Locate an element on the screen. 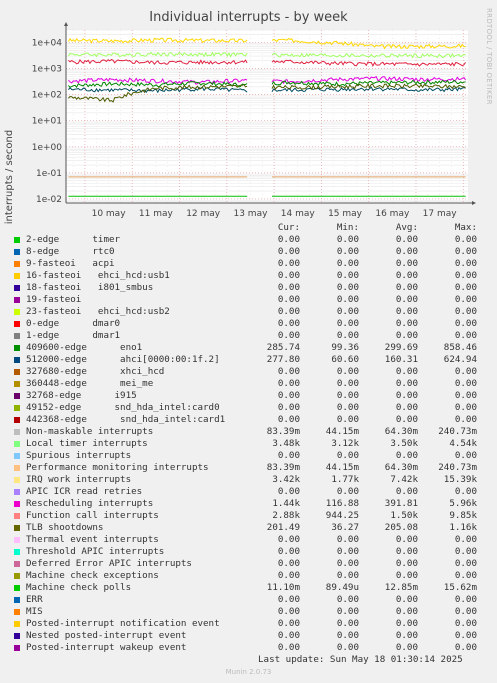  legend-row: 18-fasteoi i801_smbus 0.00 0.00 0.00 0.00 is located at coordinates (252, 288).